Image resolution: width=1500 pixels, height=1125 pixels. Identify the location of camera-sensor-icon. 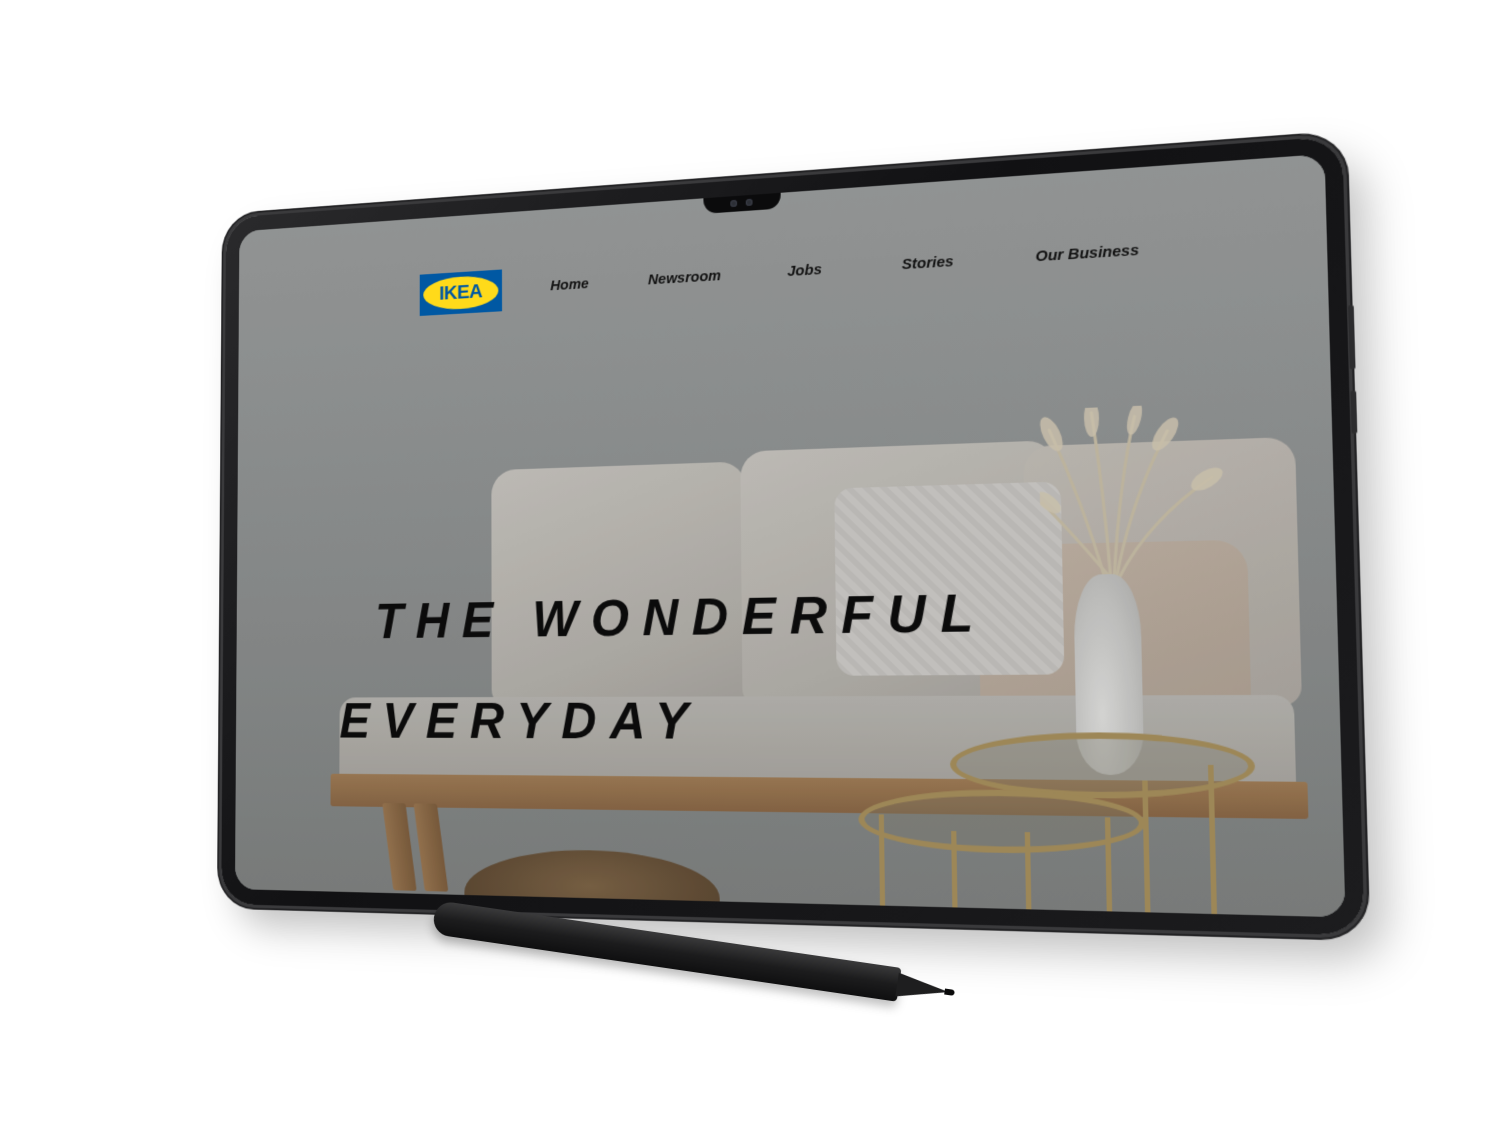
(749, 202).